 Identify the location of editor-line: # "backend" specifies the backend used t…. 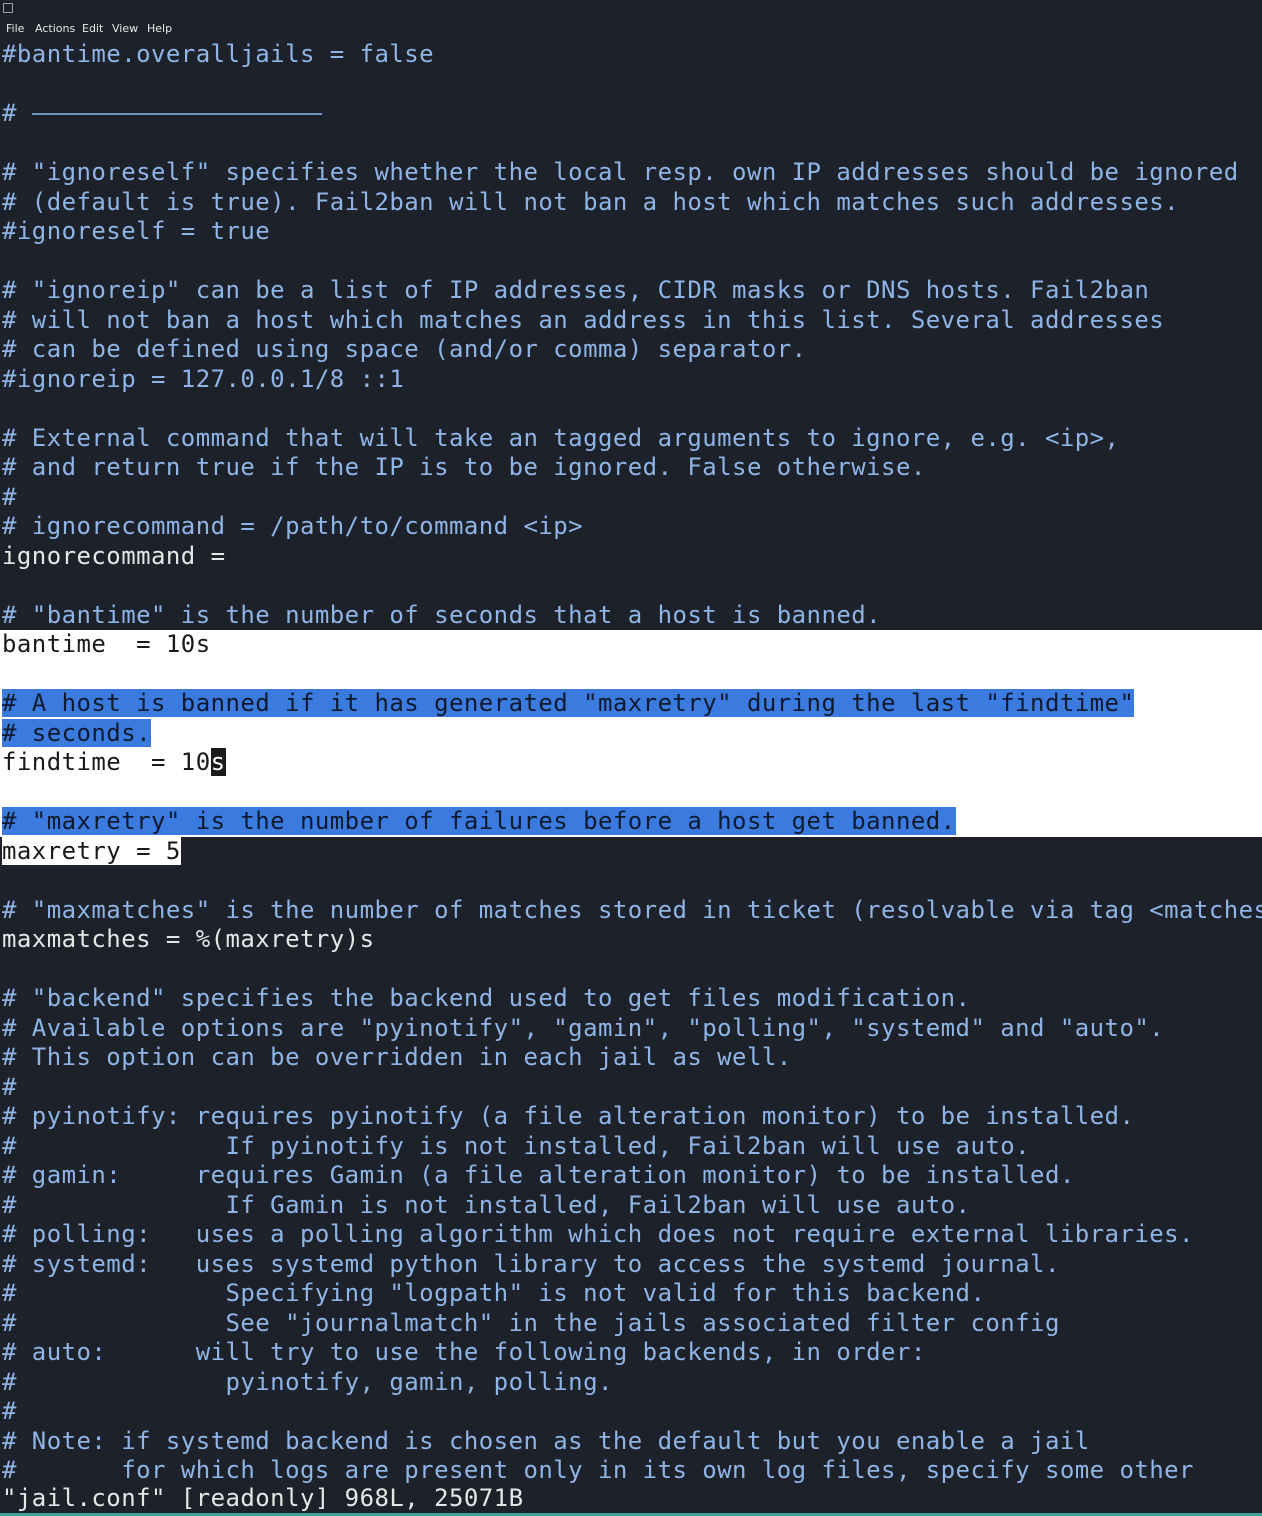
(485, 999).